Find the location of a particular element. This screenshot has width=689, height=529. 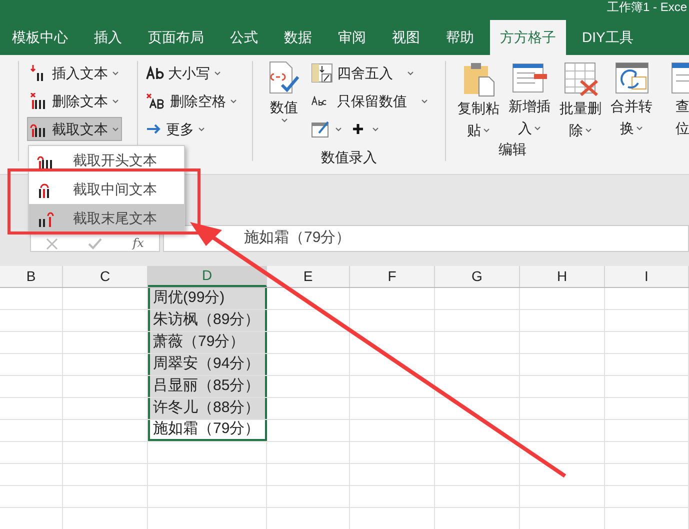

ribbon-tab: DIY工具 is located at coordinates (608, 37).